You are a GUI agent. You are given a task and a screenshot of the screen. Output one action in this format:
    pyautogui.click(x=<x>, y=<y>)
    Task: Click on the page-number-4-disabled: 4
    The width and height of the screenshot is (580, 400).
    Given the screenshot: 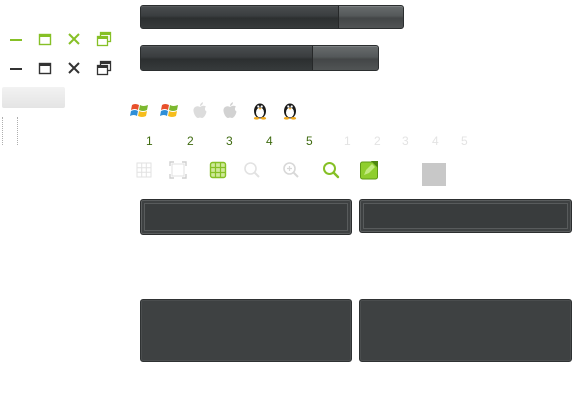 What is the action you would take?
    pyautogui.click(x=435, y=141)
    